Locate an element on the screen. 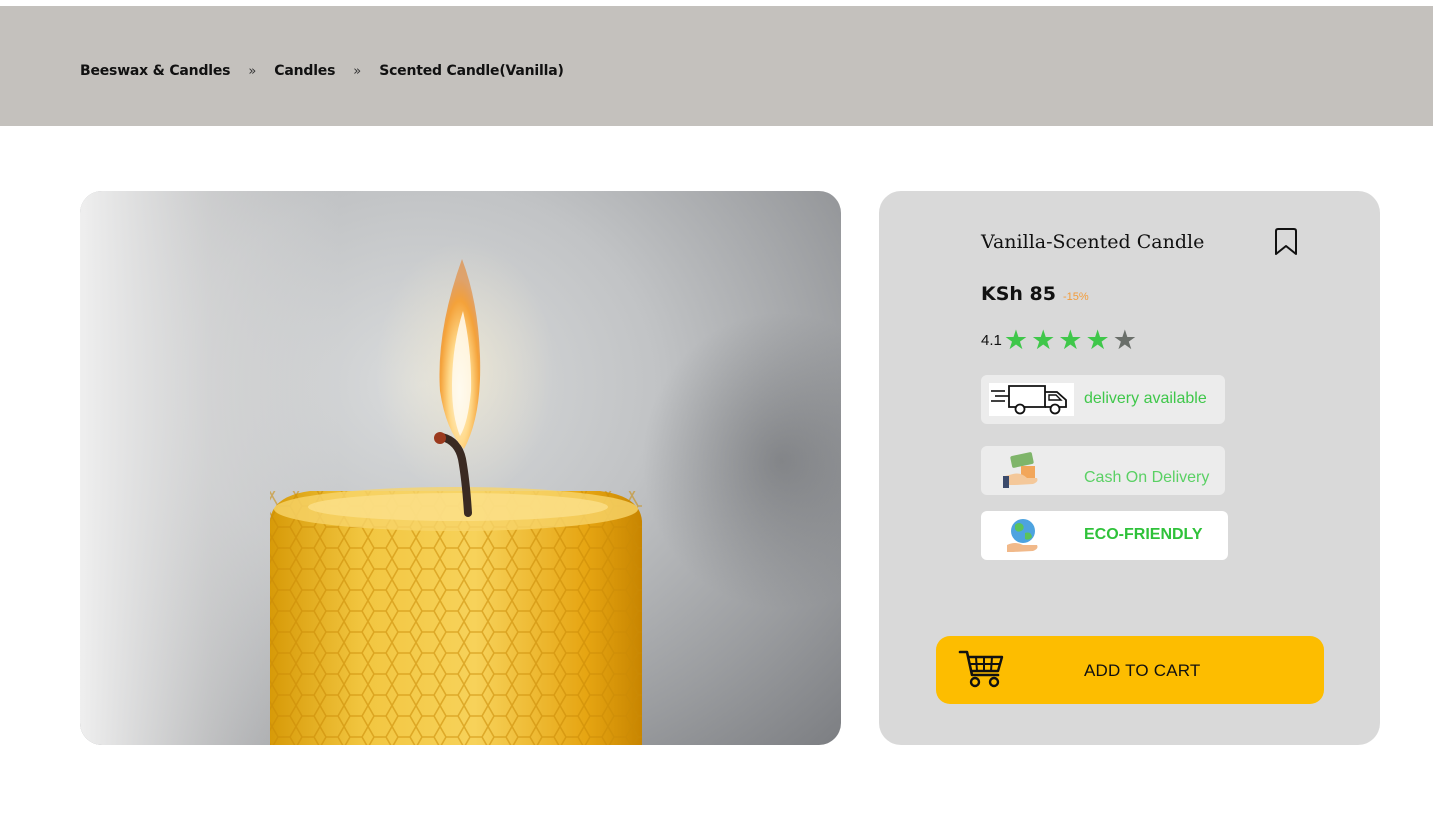 The height and width of the screenshot is (813, 1433). price-row: KSh 85 -15% is located at coordinates (1035, 294).